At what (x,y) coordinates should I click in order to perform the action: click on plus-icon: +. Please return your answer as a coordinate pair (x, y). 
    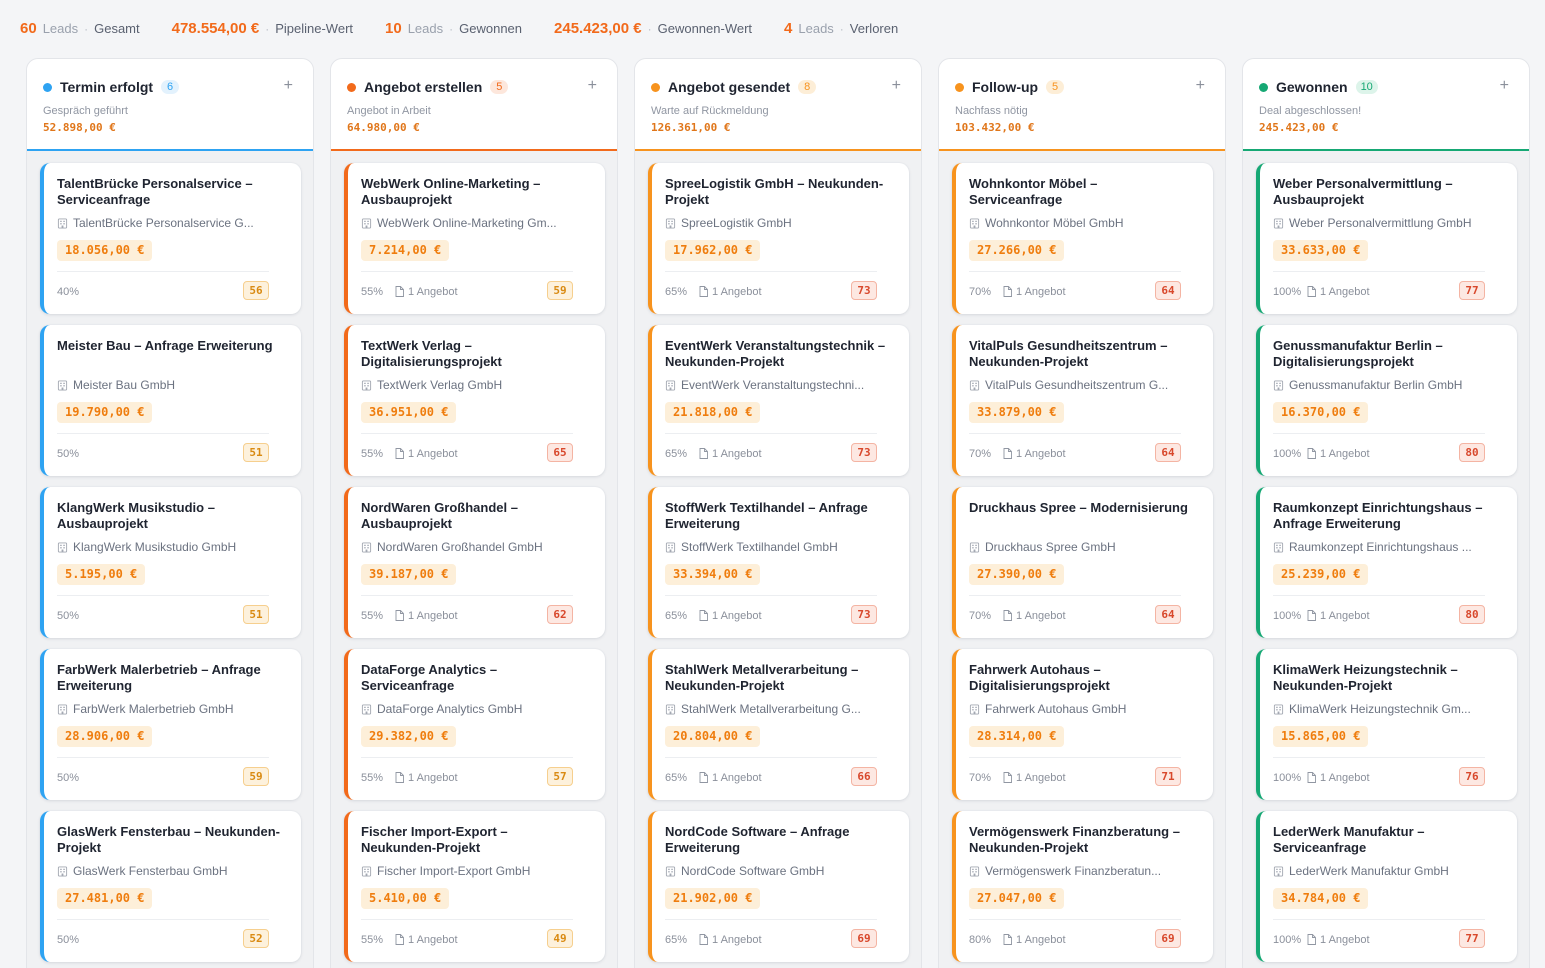
    Looking at the image, I should click on (1200, 85).